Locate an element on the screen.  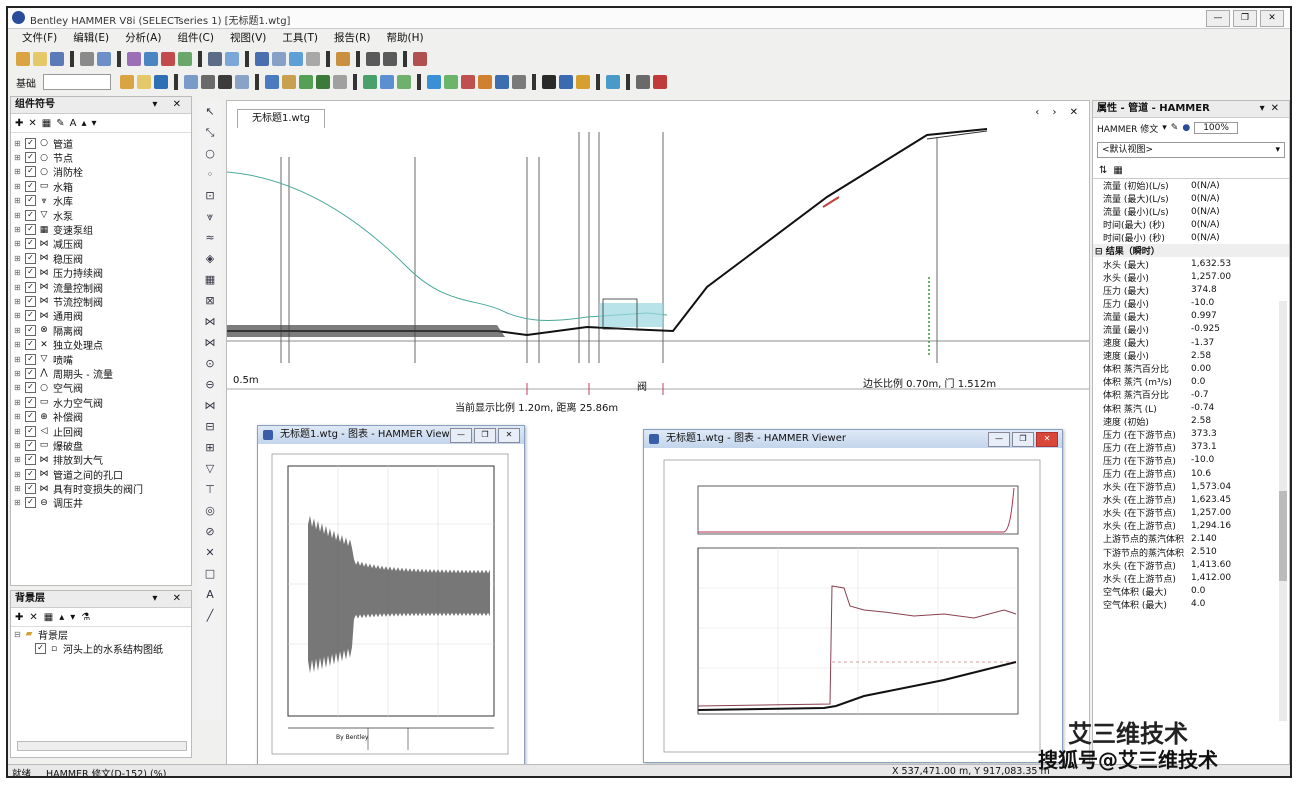
selection-set-icon is located at coordinates (451, 82).